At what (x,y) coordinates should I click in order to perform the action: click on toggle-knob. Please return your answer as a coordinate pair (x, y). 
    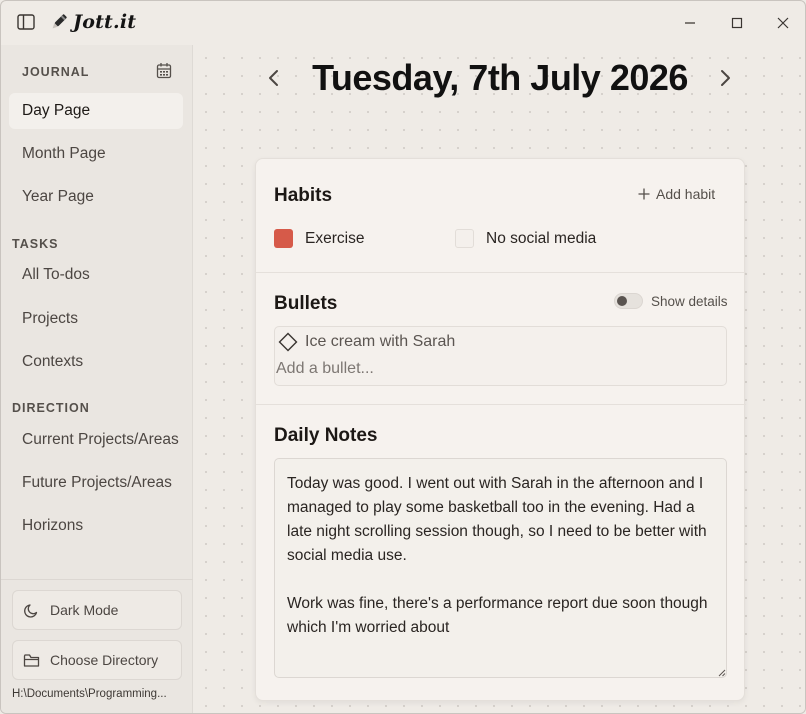
    Looking at the image, I should click on (622, 301).